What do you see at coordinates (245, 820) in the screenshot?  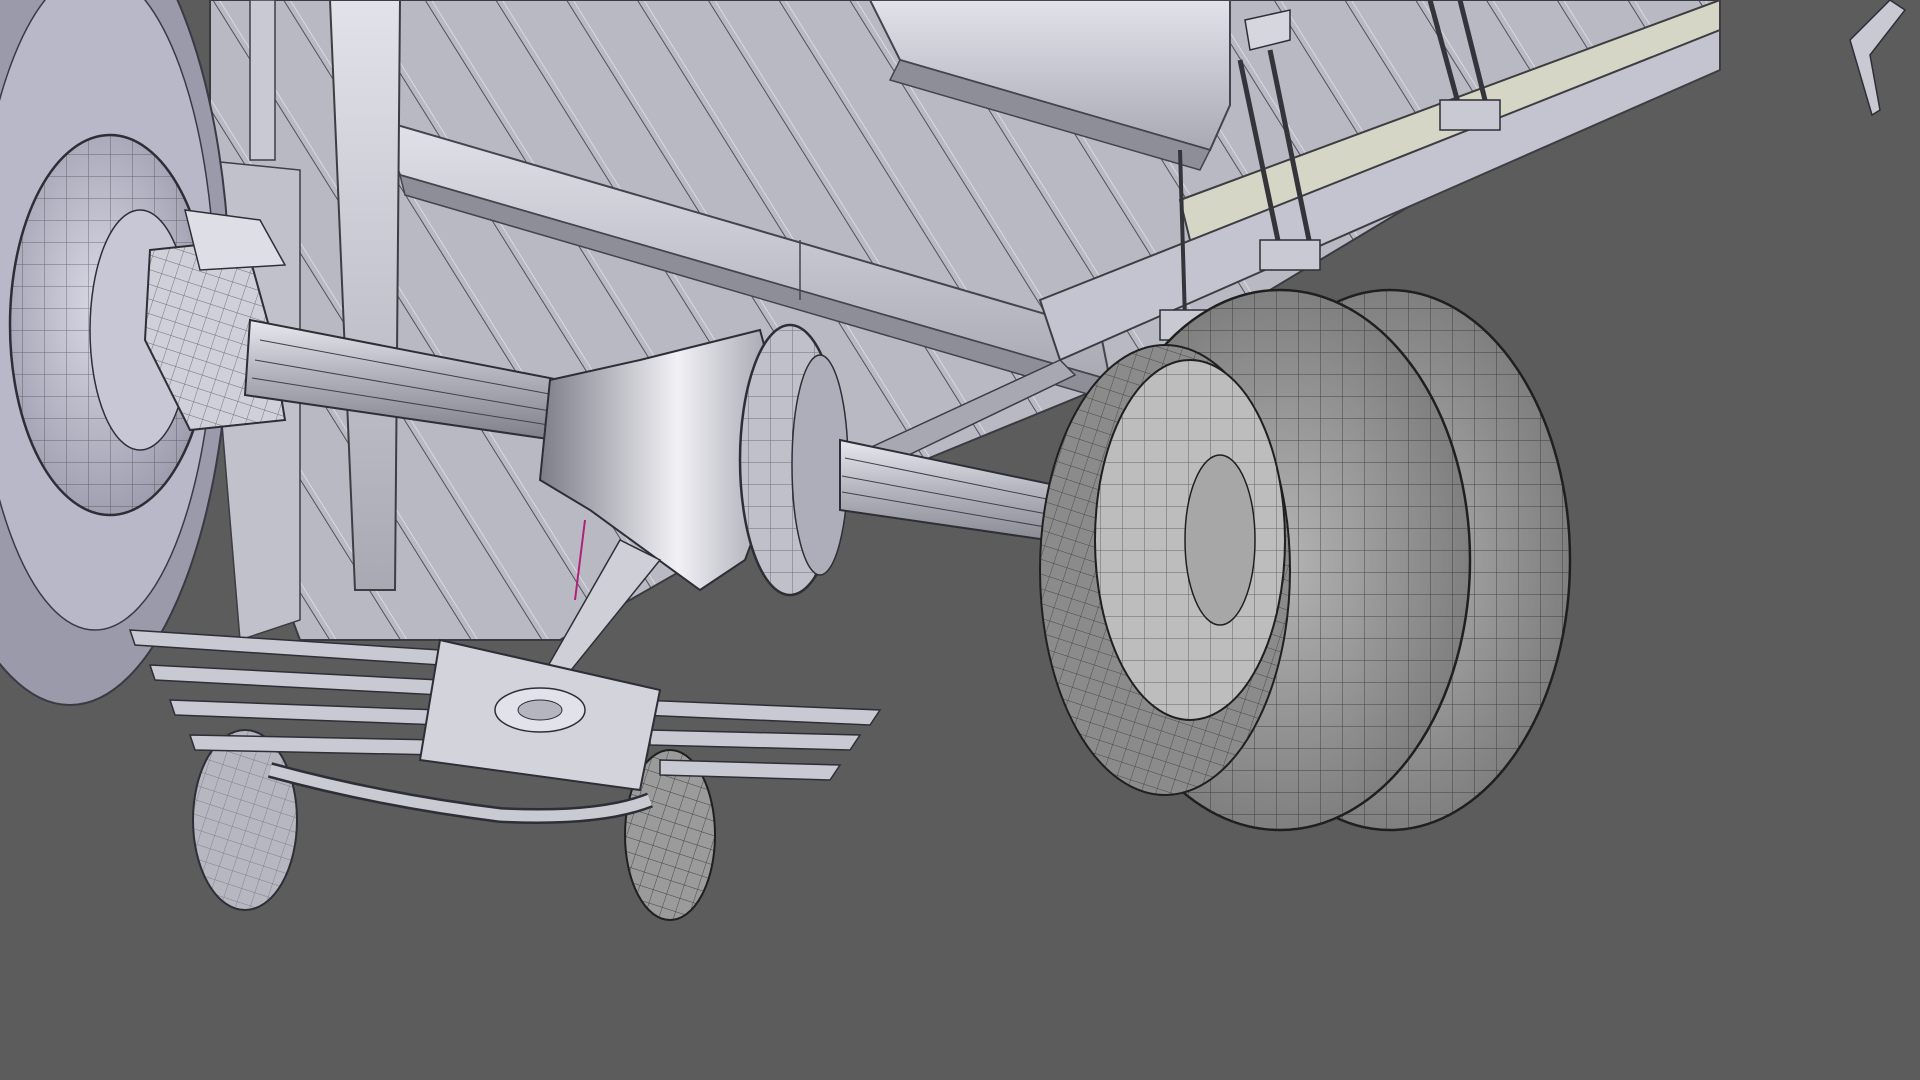 I see `front-spare-tire` at bounding box center [245, 820].